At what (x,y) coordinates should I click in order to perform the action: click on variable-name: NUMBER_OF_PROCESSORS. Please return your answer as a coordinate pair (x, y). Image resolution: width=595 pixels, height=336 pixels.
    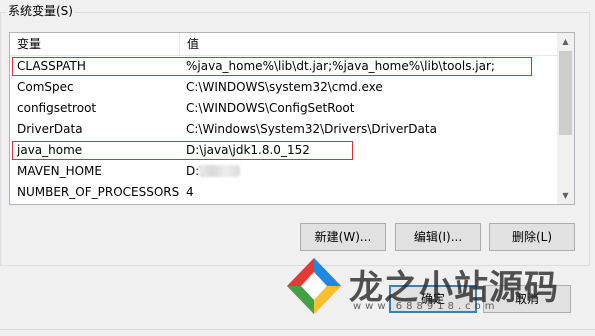
    Looking at the image, I should click on (98, 192).